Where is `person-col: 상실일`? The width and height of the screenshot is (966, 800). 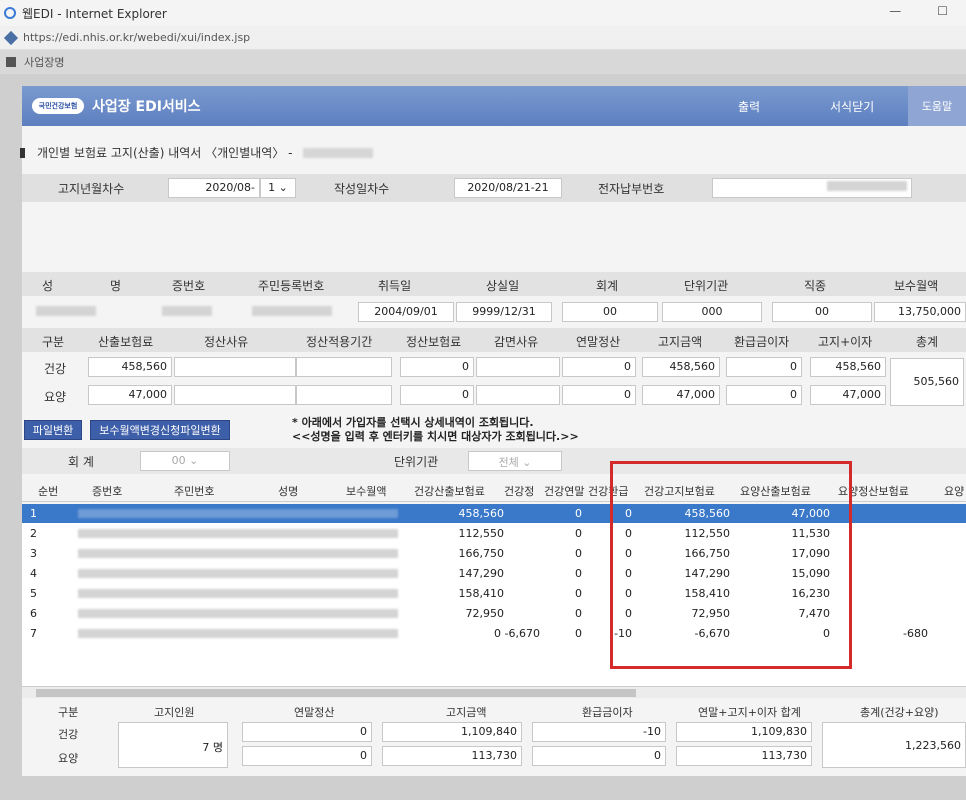
person-col: 상실일 is located at coordinates (503, 286).